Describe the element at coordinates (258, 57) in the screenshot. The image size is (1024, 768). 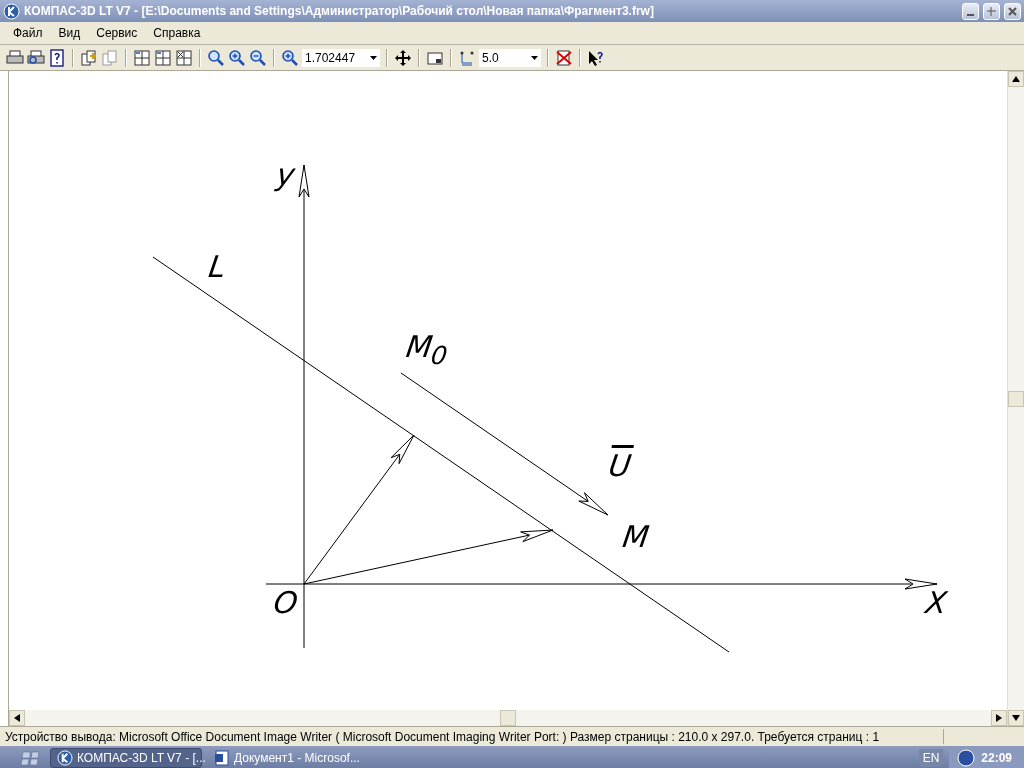
I see `zoom-out-icon` at that location.